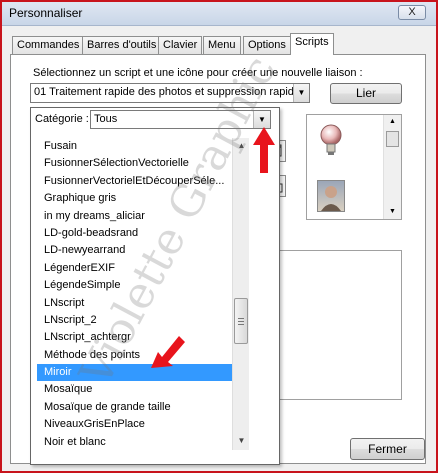  Describe the element at coordinates (301, 93) in the screenshot. I see `chevron-down-icon: ▼` at that location.